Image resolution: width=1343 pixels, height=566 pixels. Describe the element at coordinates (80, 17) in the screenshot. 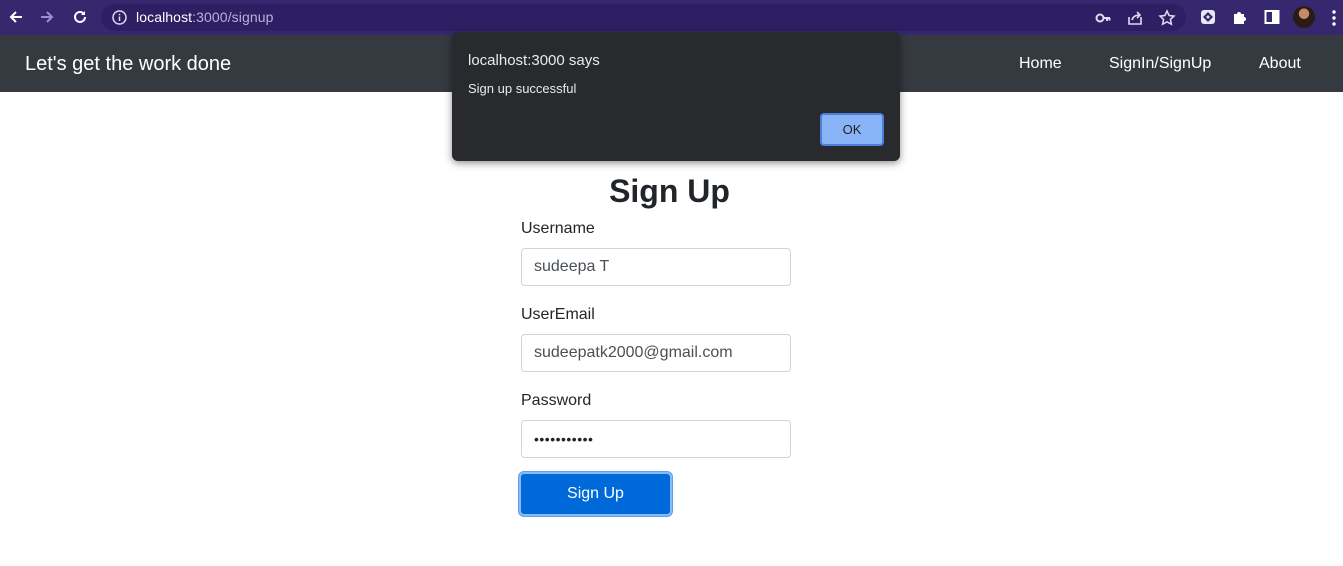

I see `reload-icon` at that location.